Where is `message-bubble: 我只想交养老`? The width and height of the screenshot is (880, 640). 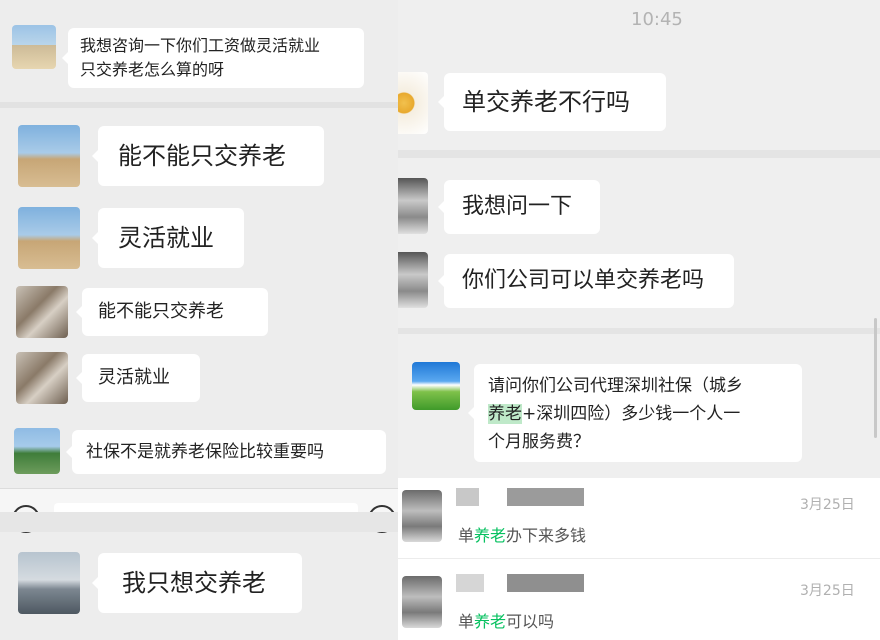
message-bubble: 我只想交养老 is located at coordinates (197, 583).